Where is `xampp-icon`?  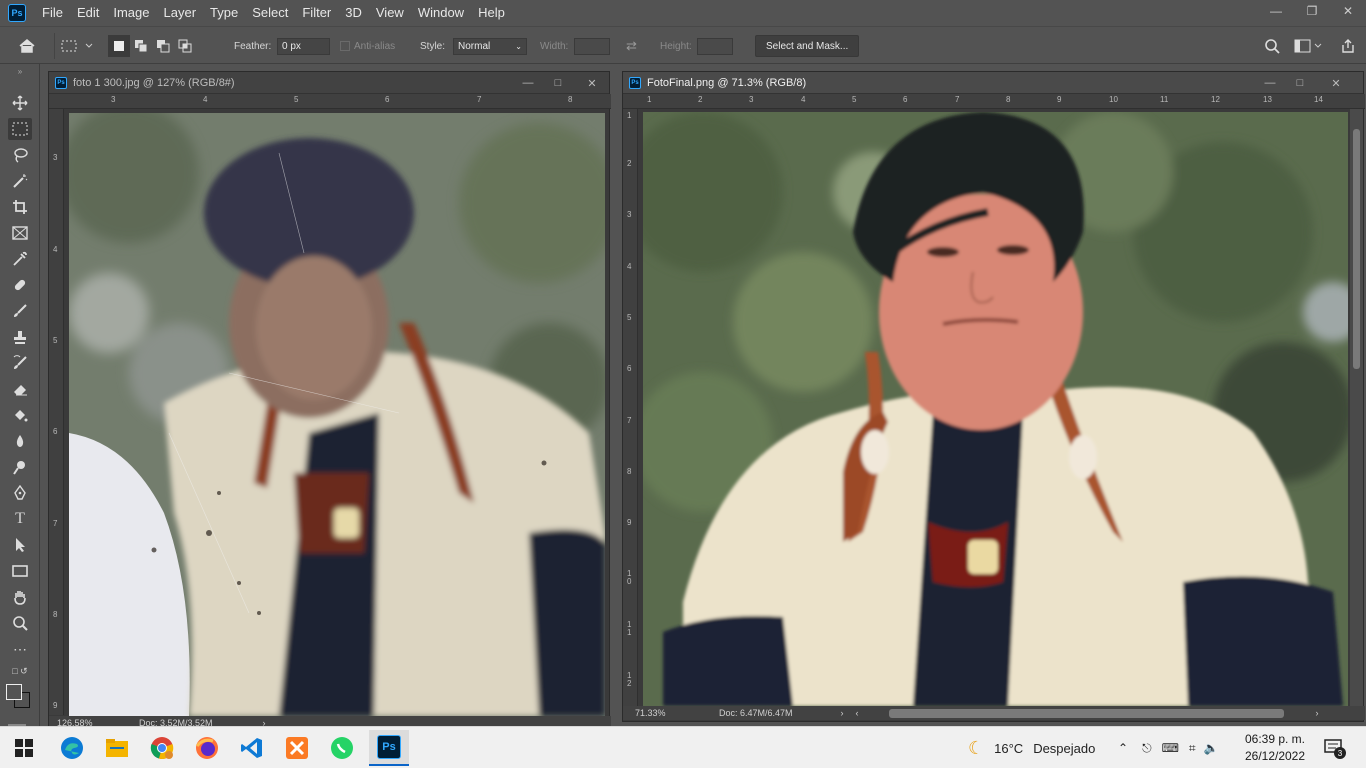 xampp-icon is located at coordinates (297, 748).